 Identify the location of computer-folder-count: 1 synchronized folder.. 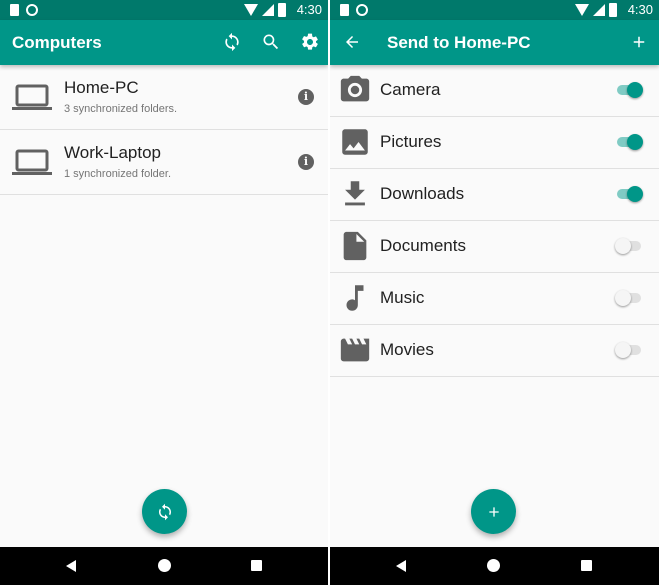
(118, 174).